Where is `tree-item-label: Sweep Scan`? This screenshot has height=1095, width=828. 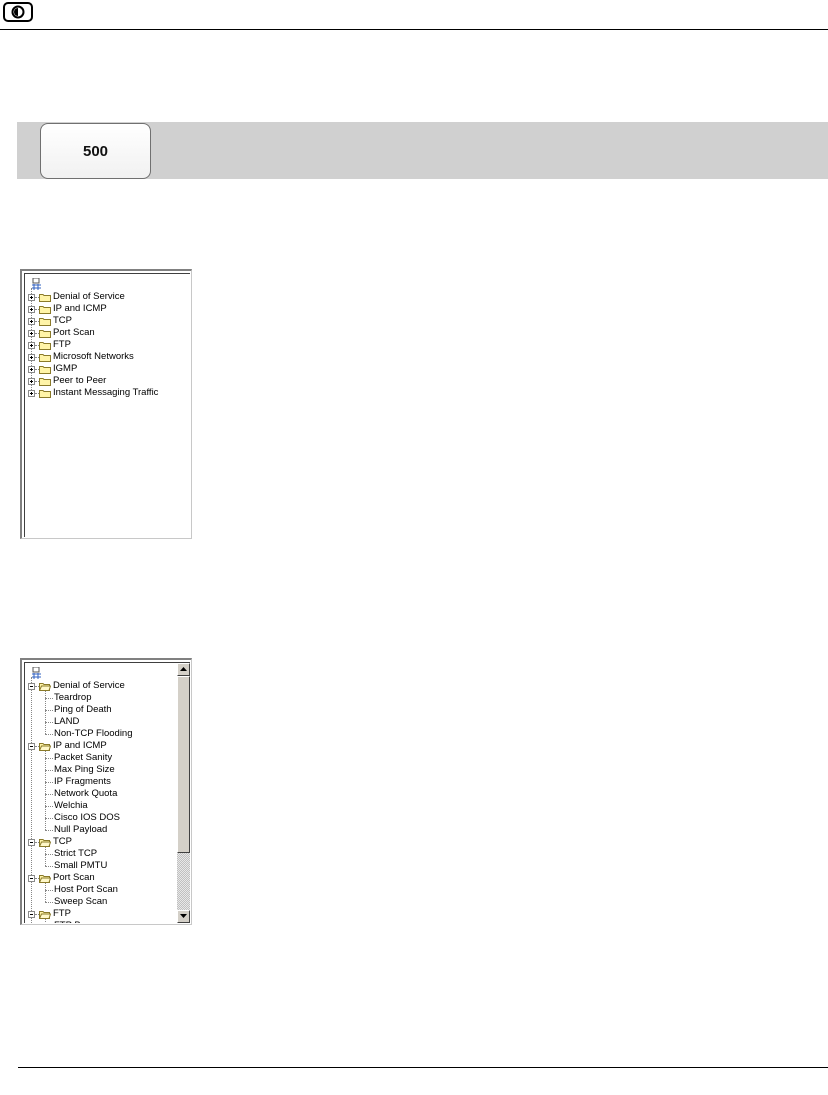 tree-item-label: Sweep Scan is located at coordinates (81, 901).